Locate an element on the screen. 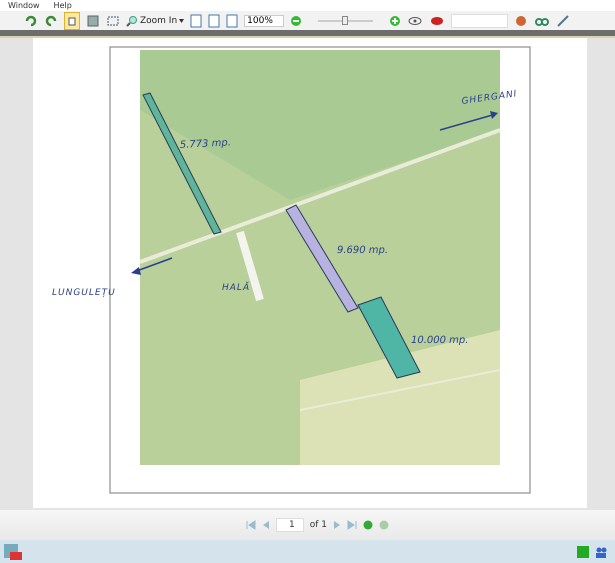  caret-icon is located at coordinates (181, 20).